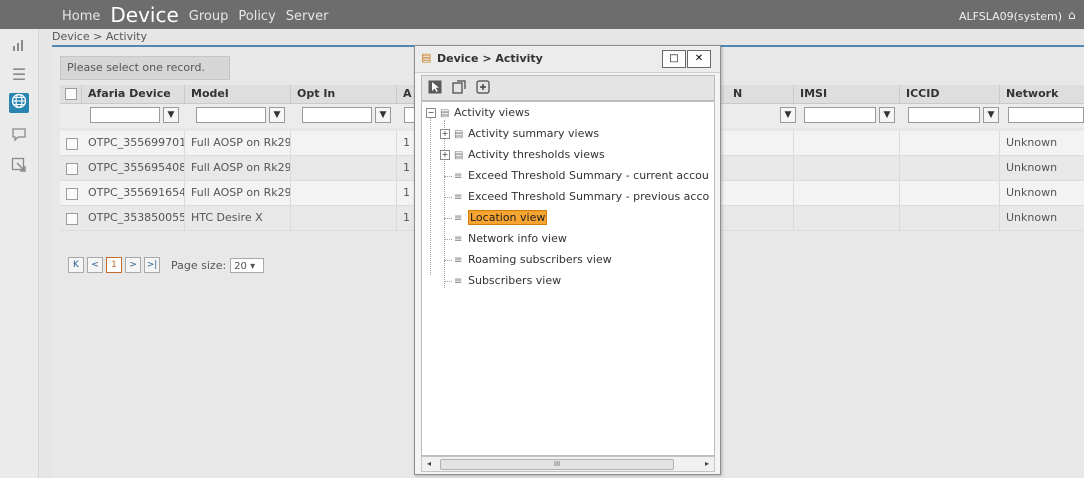 The image size is (1084, 478). Describe the element at coordinates (125, 115) in the screenshot. I see `filter-device-id-input` at that location.